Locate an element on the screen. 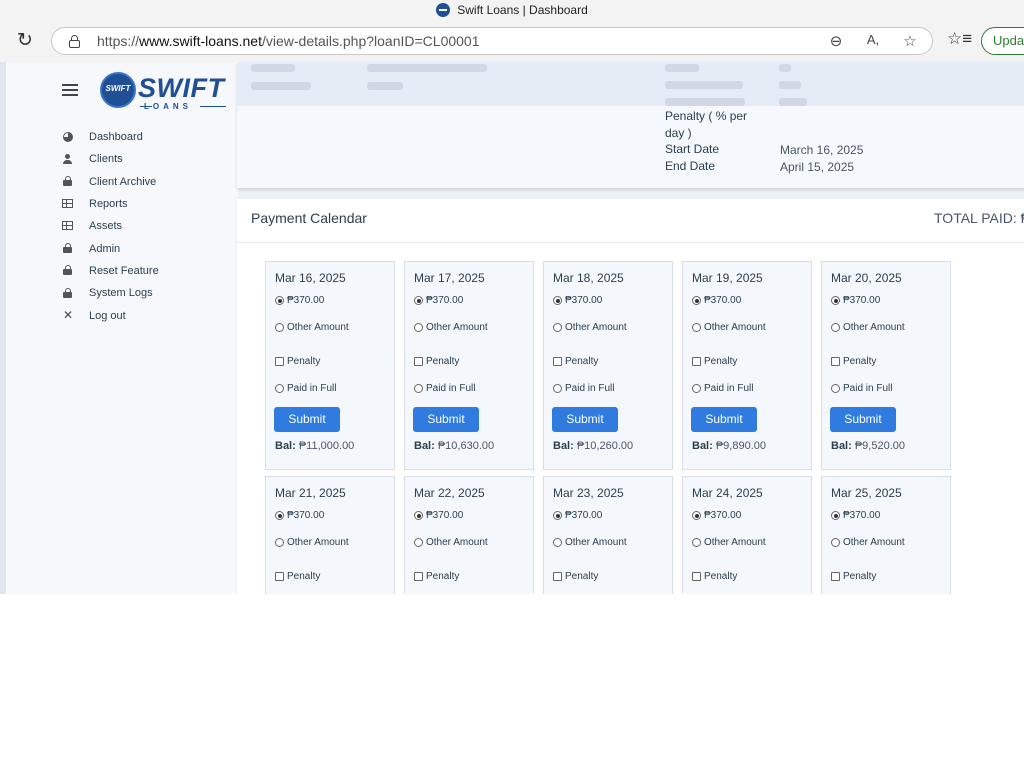 Image resolution: width=1024 pixels, height=768 pixels. update-button: Update is located at coordinates (1002, 41).